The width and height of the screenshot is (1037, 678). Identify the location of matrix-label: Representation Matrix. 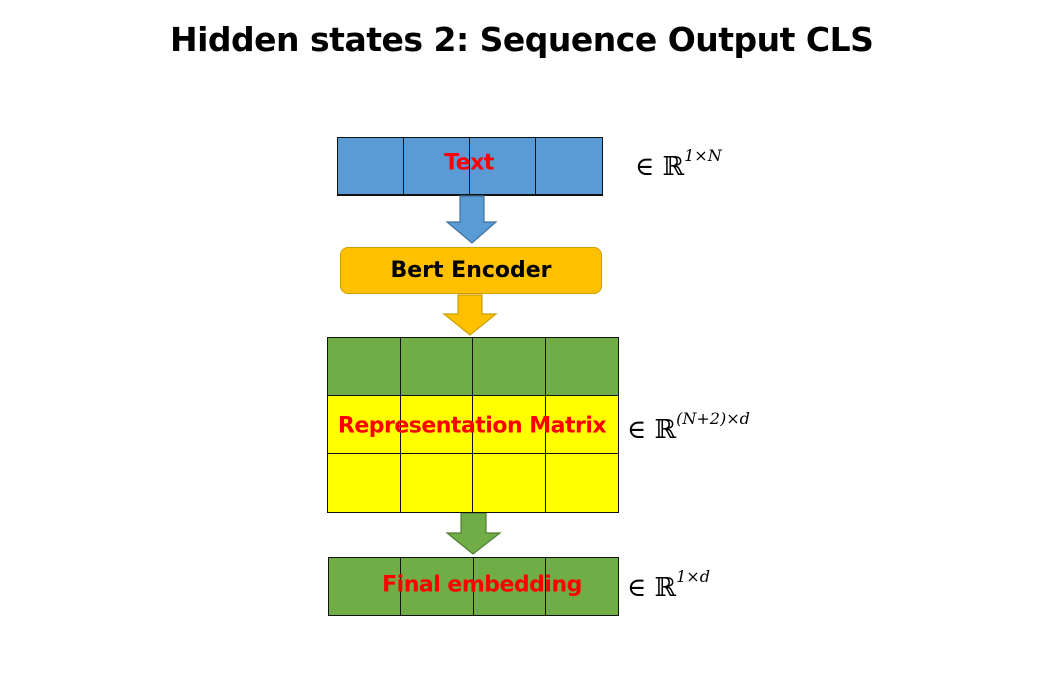
(472, 426).